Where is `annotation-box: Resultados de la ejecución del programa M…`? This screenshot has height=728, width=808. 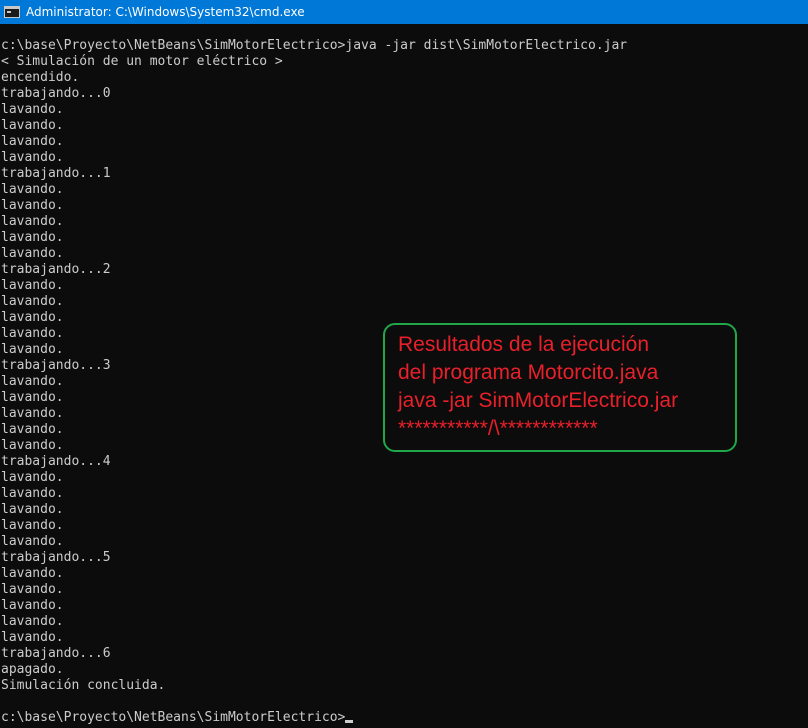
annotation-box: Resultados de la ejecución del programa M… is located at coordinates (560, 387).